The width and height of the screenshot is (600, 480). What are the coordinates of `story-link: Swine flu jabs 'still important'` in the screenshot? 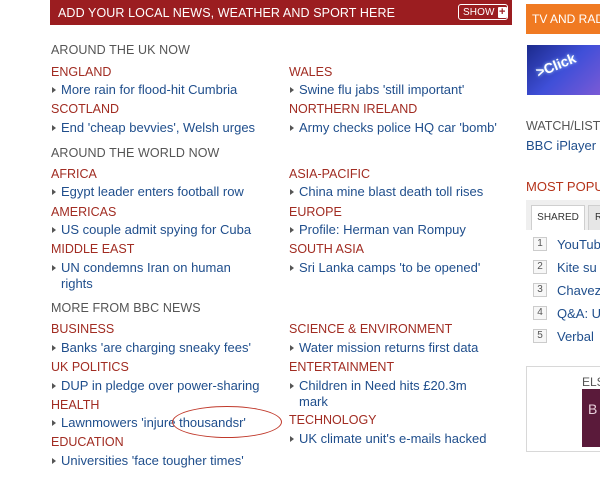 It's located at (401, 90).